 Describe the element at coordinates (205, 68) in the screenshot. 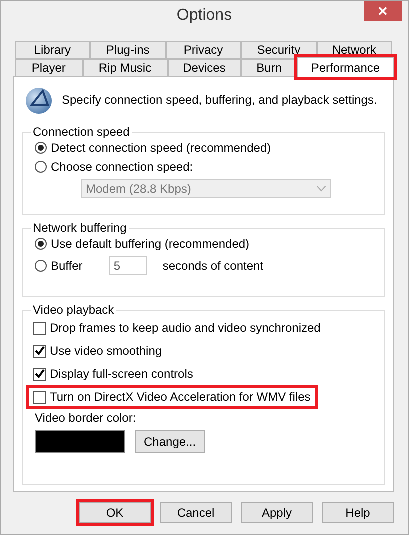

I see `tab: Devices` at that location.